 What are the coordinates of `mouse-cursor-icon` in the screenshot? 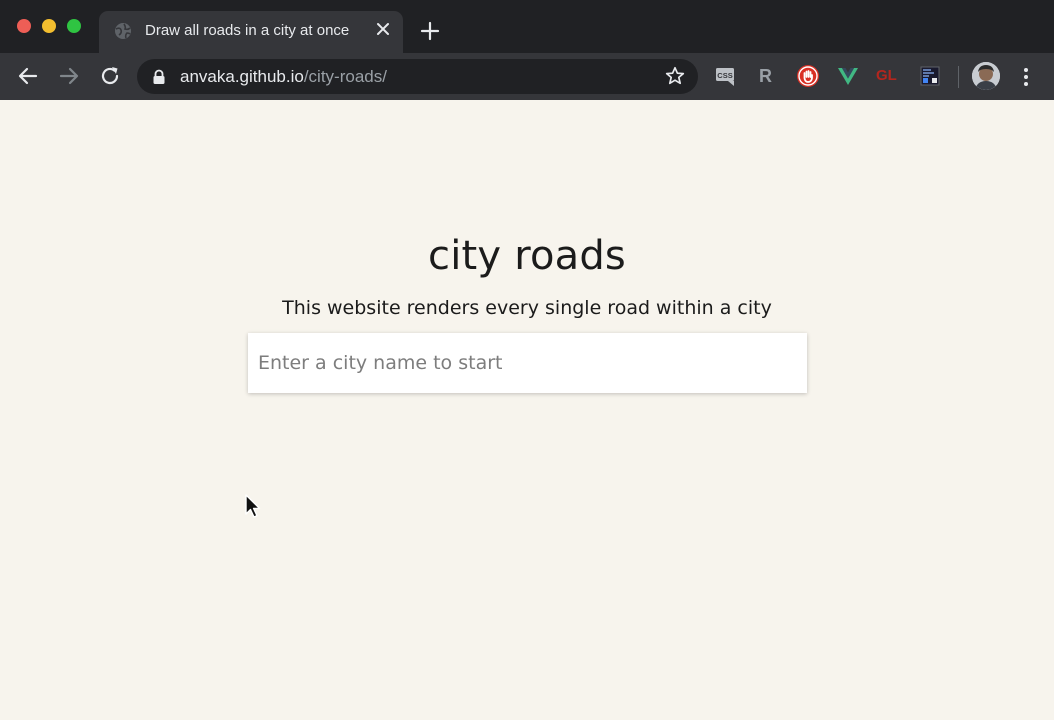 It's located at (253, 506).